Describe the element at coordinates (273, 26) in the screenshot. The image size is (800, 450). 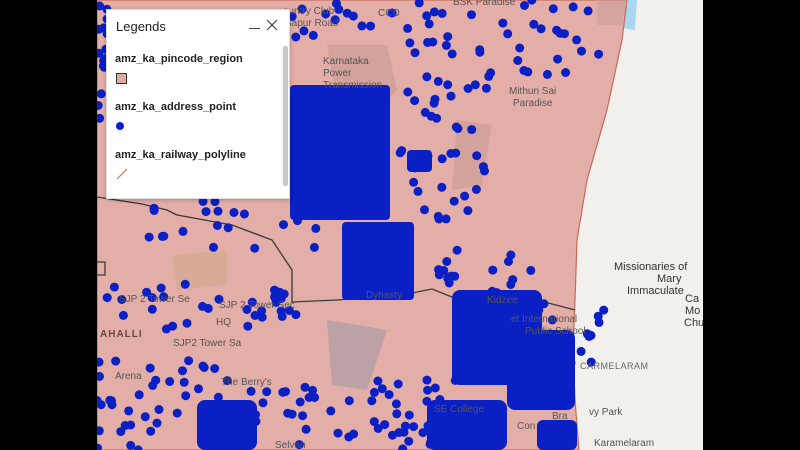
I see `close-icon` at that location.